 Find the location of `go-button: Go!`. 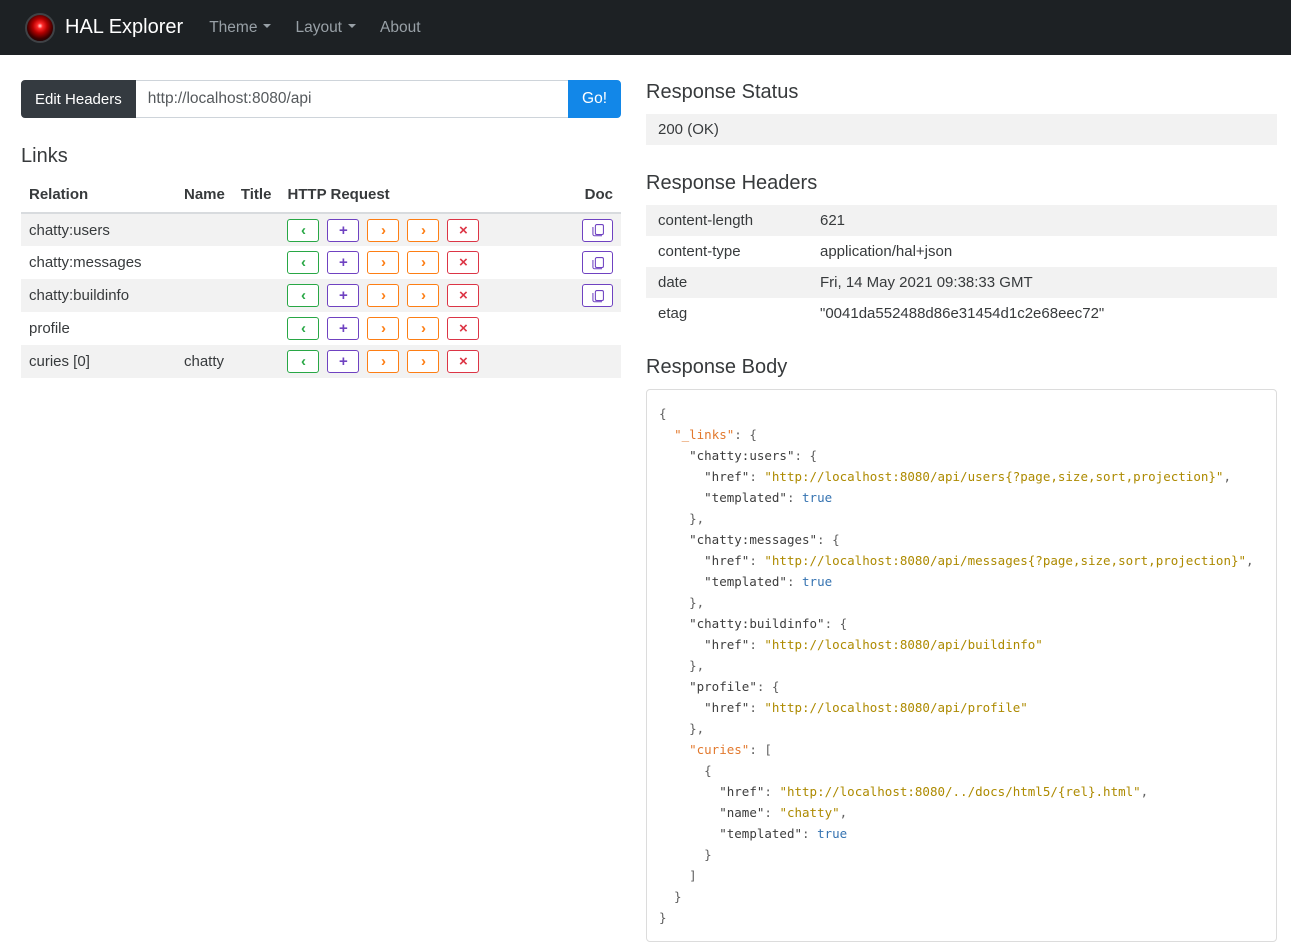

go-button: Go! is located at coordinates (594, 99).